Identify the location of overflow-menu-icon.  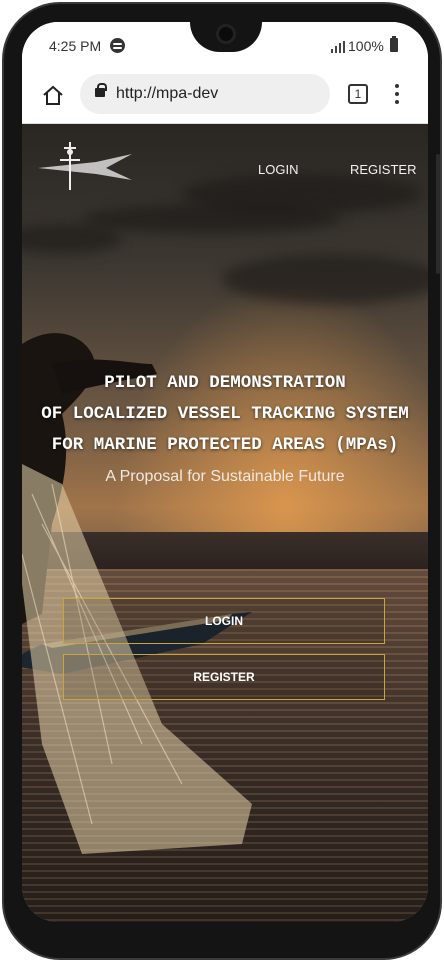
(397, 95).